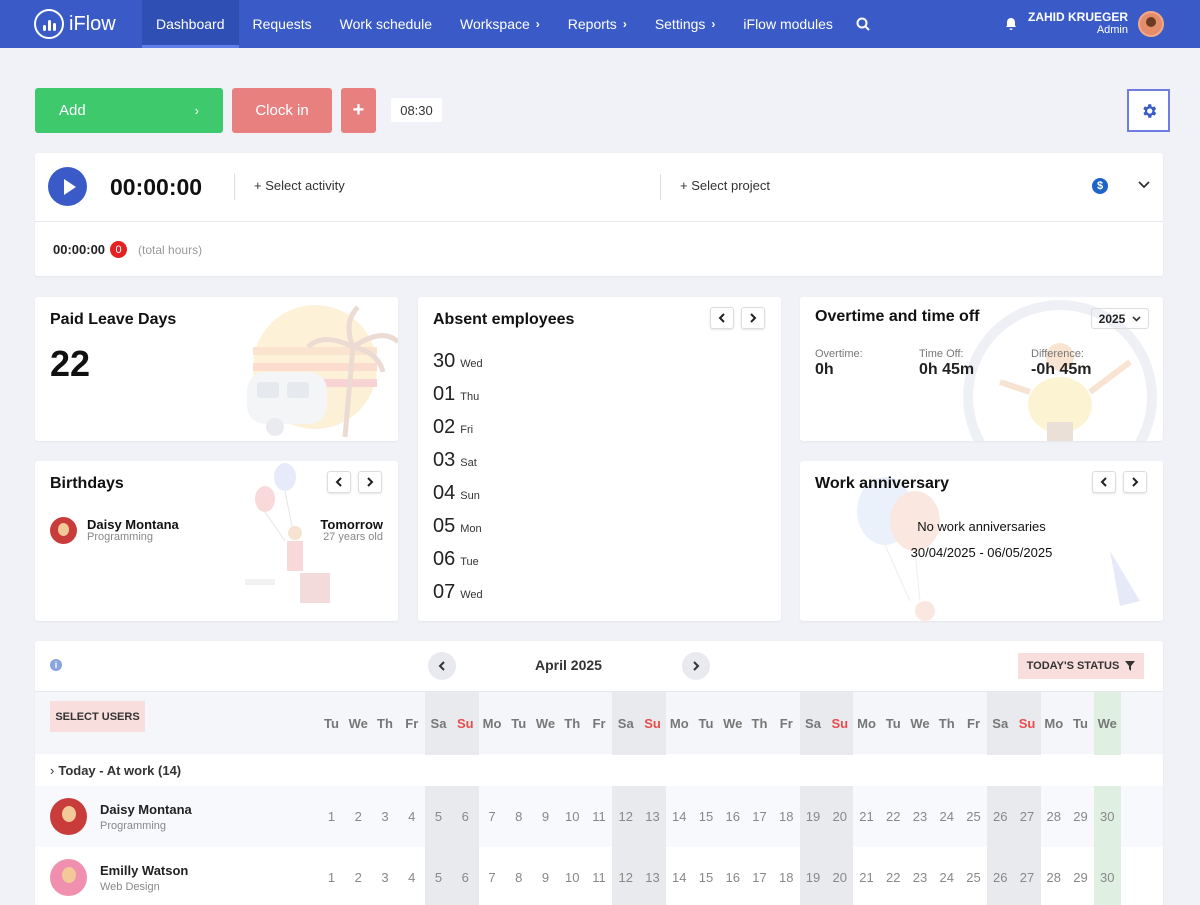 The image size is (1200, 905). I want to click on avatar, so click(1151, 24).